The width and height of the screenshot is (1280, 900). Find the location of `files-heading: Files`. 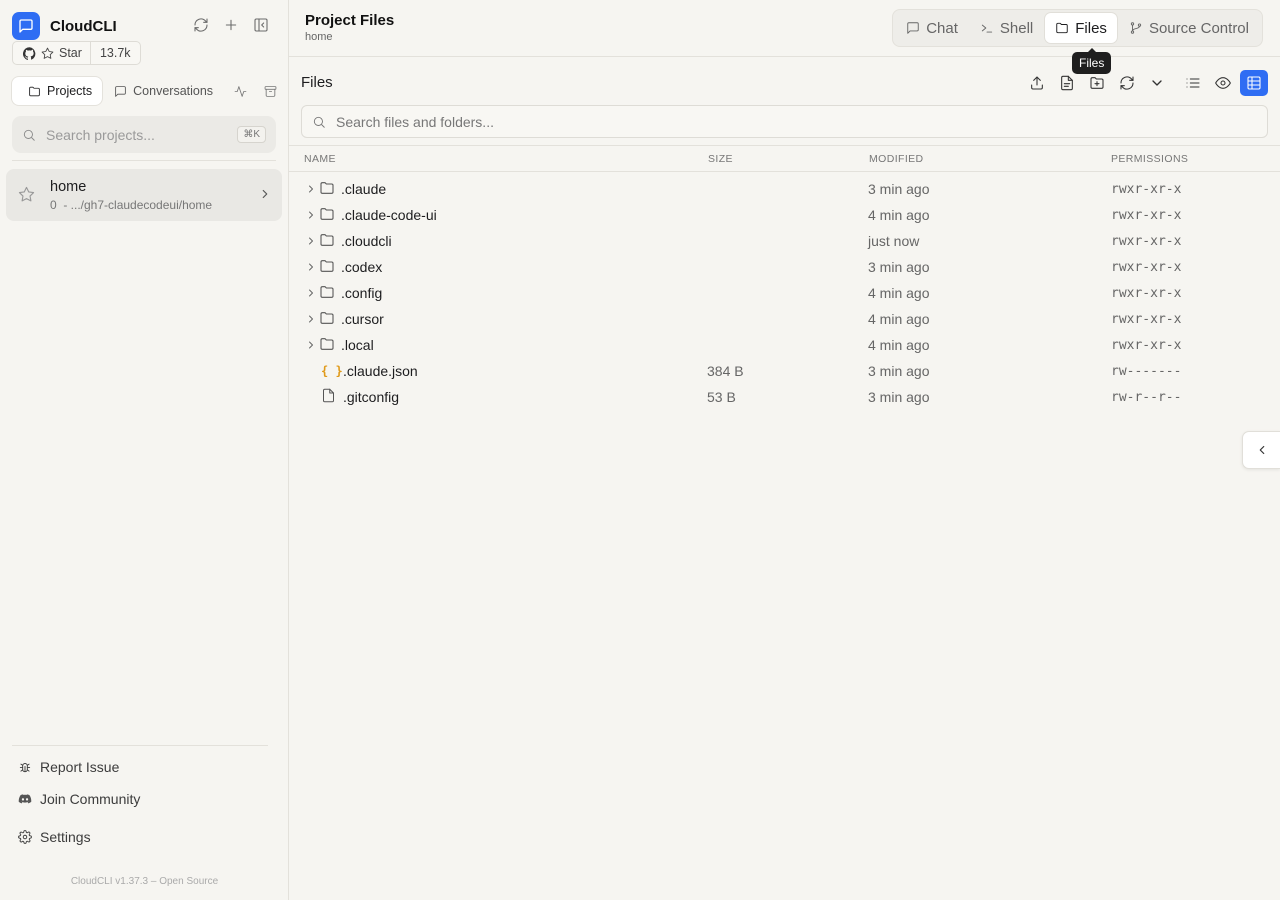

files-heading: Files is located at coordinates (317, 82).